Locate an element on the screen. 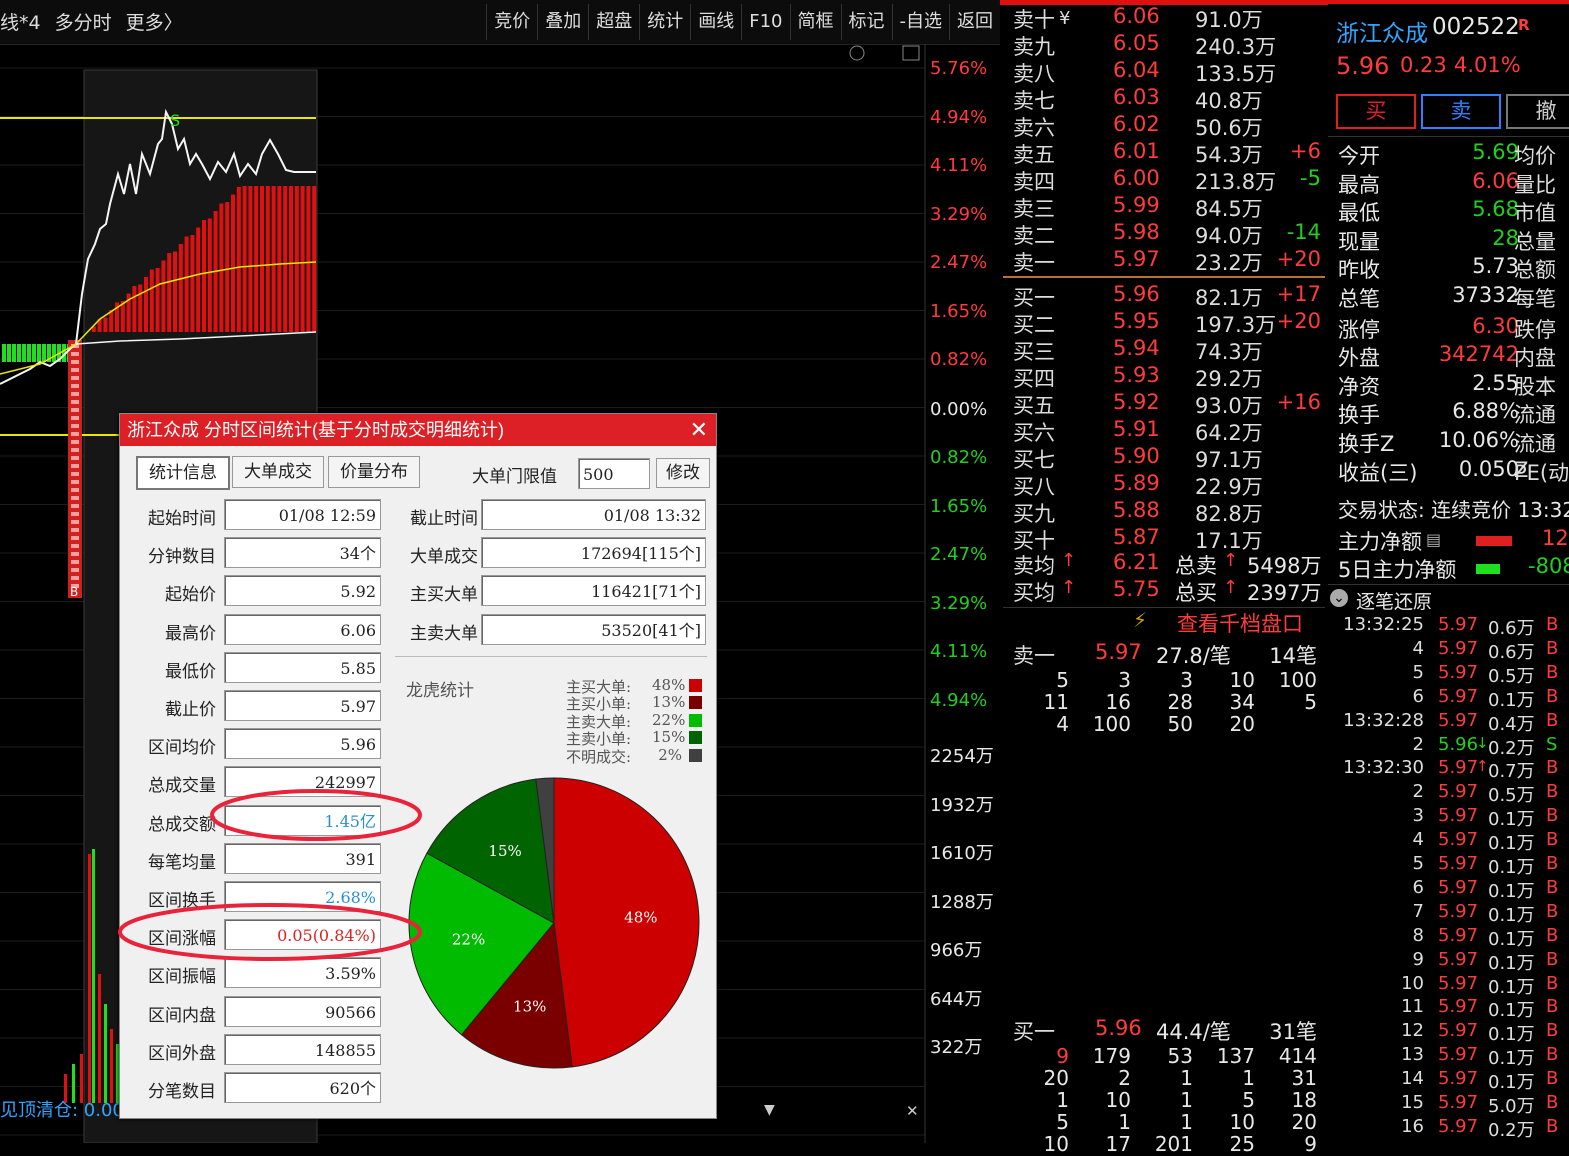  toolbar-button-1: 叠加 is located at coordinates (562, 22).